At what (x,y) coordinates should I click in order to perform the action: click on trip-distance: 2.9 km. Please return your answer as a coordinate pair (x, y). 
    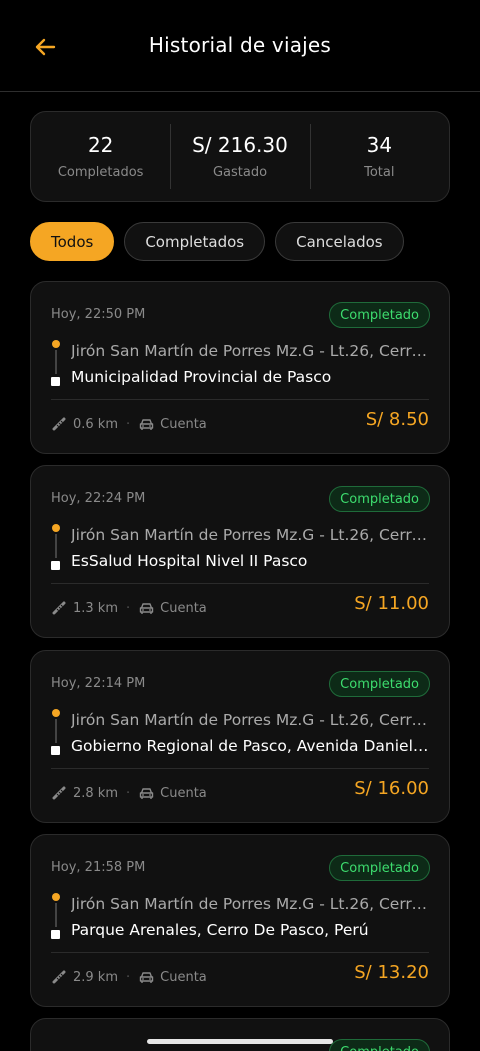
    Looking at the image, I should click on (95, 977).